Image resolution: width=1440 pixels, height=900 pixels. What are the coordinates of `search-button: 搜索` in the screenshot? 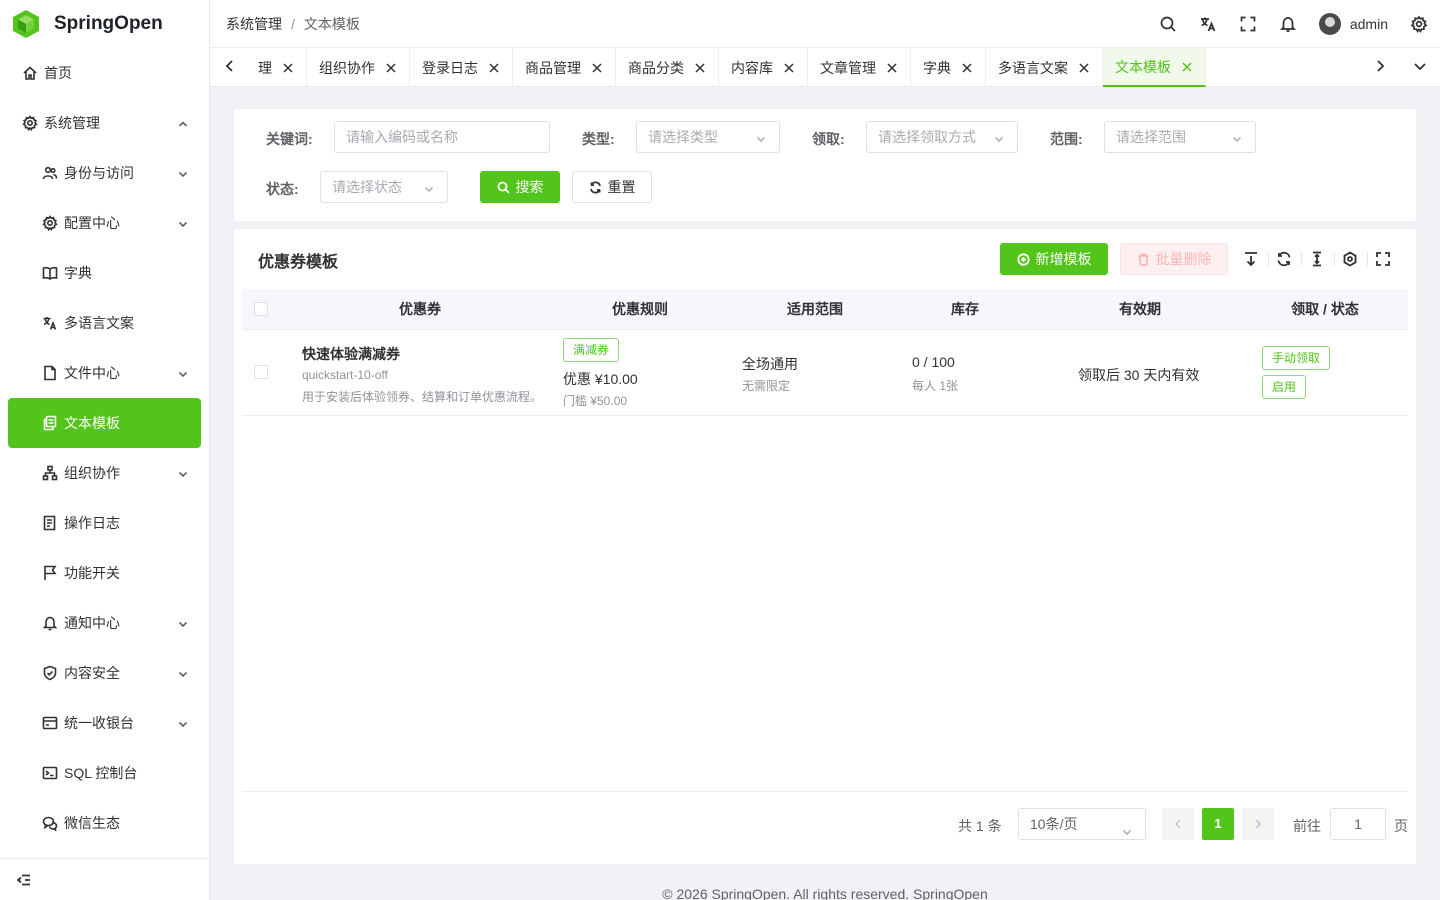 It's located at (520, 187).